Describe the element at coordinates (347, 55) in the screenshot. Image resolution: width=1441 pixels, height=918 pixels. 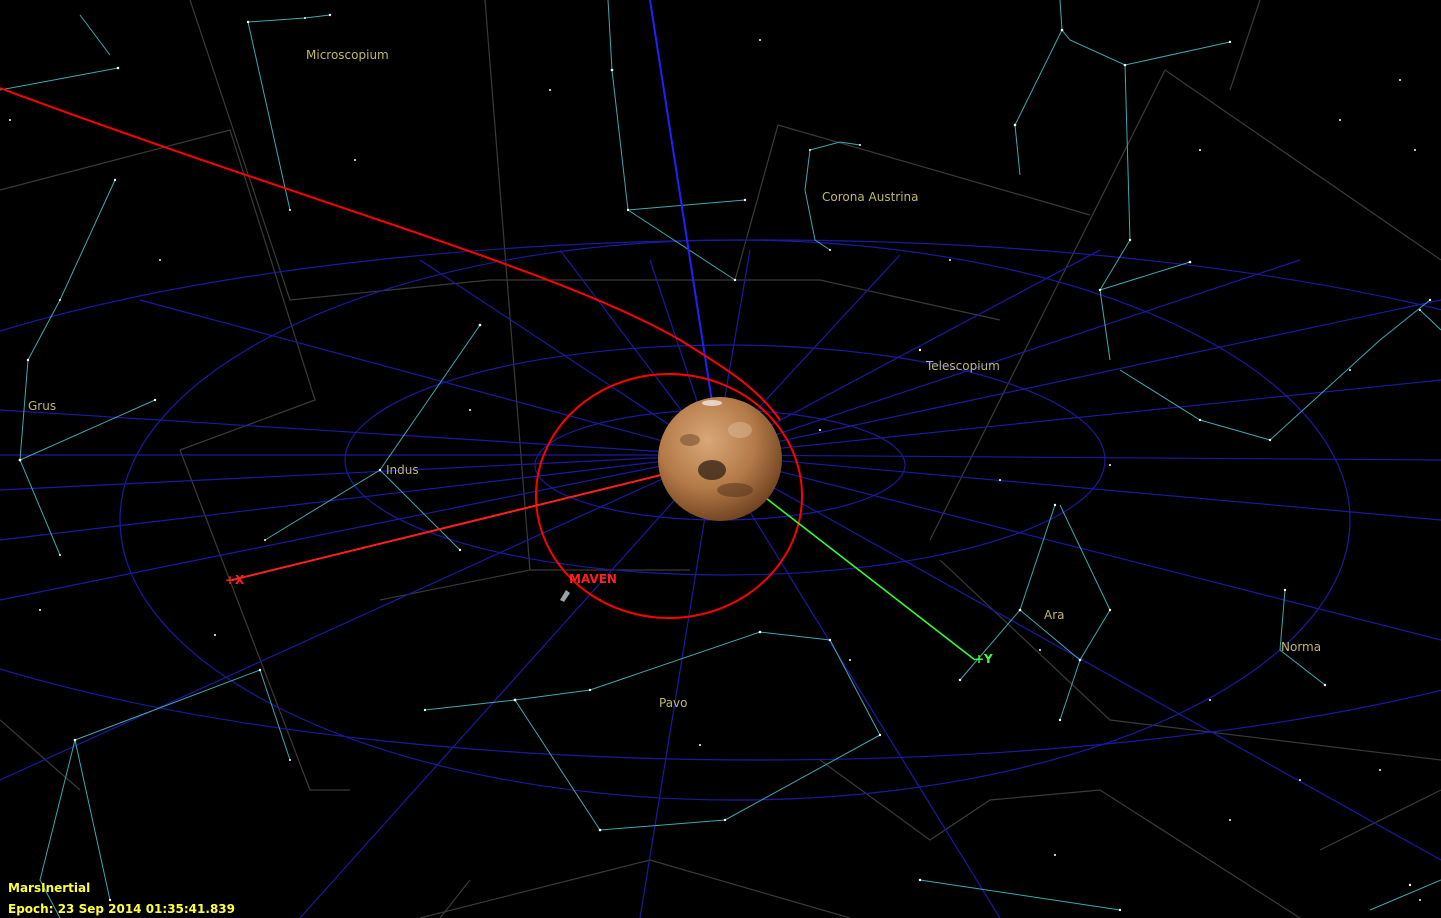
I see `constellation-label-microscopium: Microscopium` at that location.